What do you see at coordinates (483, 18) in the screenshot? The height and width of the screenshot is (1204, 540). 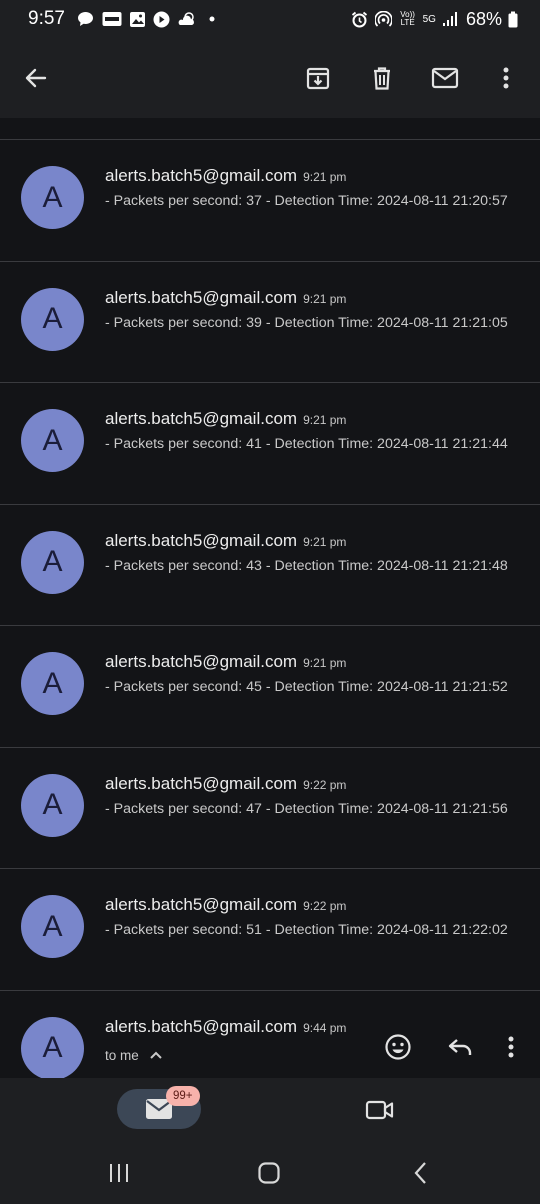 I see `battery-percent: 68%` at bounding box center [483, 18].